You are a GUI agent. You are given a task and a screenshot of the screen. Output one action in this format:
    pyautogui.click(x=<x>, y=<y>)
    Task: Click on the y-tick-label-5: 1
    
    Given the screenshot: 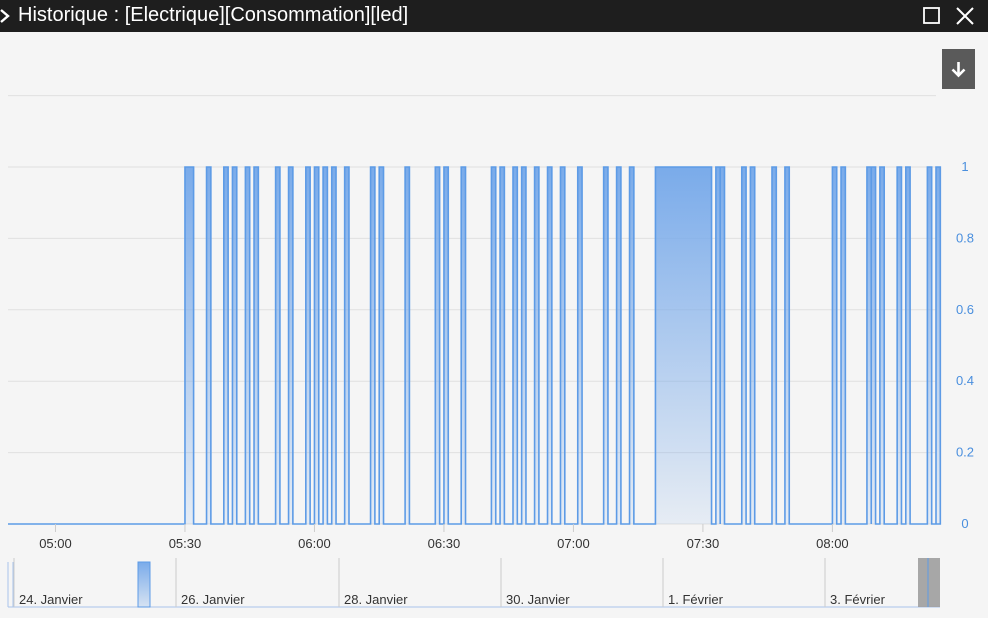 What is the action you would take?
    pyautogui.click(x=964, y=166)
    